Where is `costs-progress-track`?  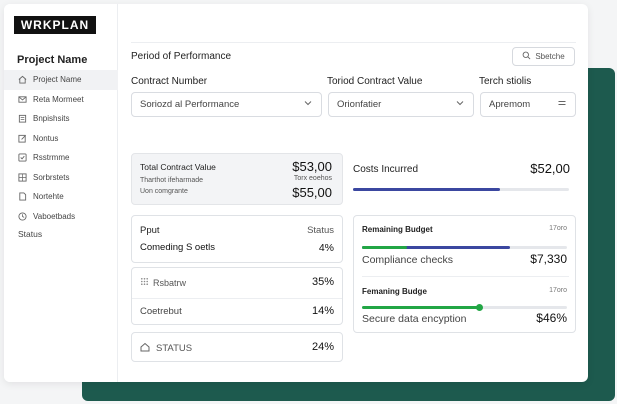 costs-progress-track is located at coordinates (461, 189).